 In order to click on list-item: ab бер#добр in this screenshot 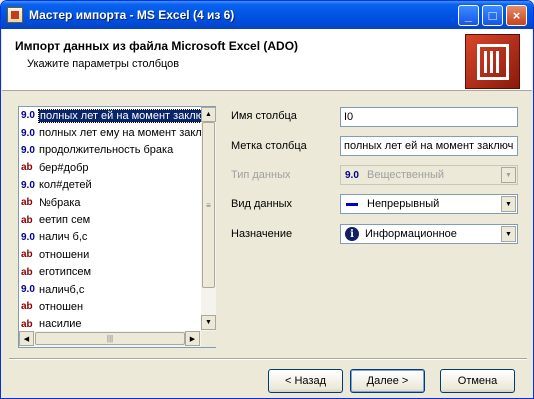, I will do `click(110, 167)`.